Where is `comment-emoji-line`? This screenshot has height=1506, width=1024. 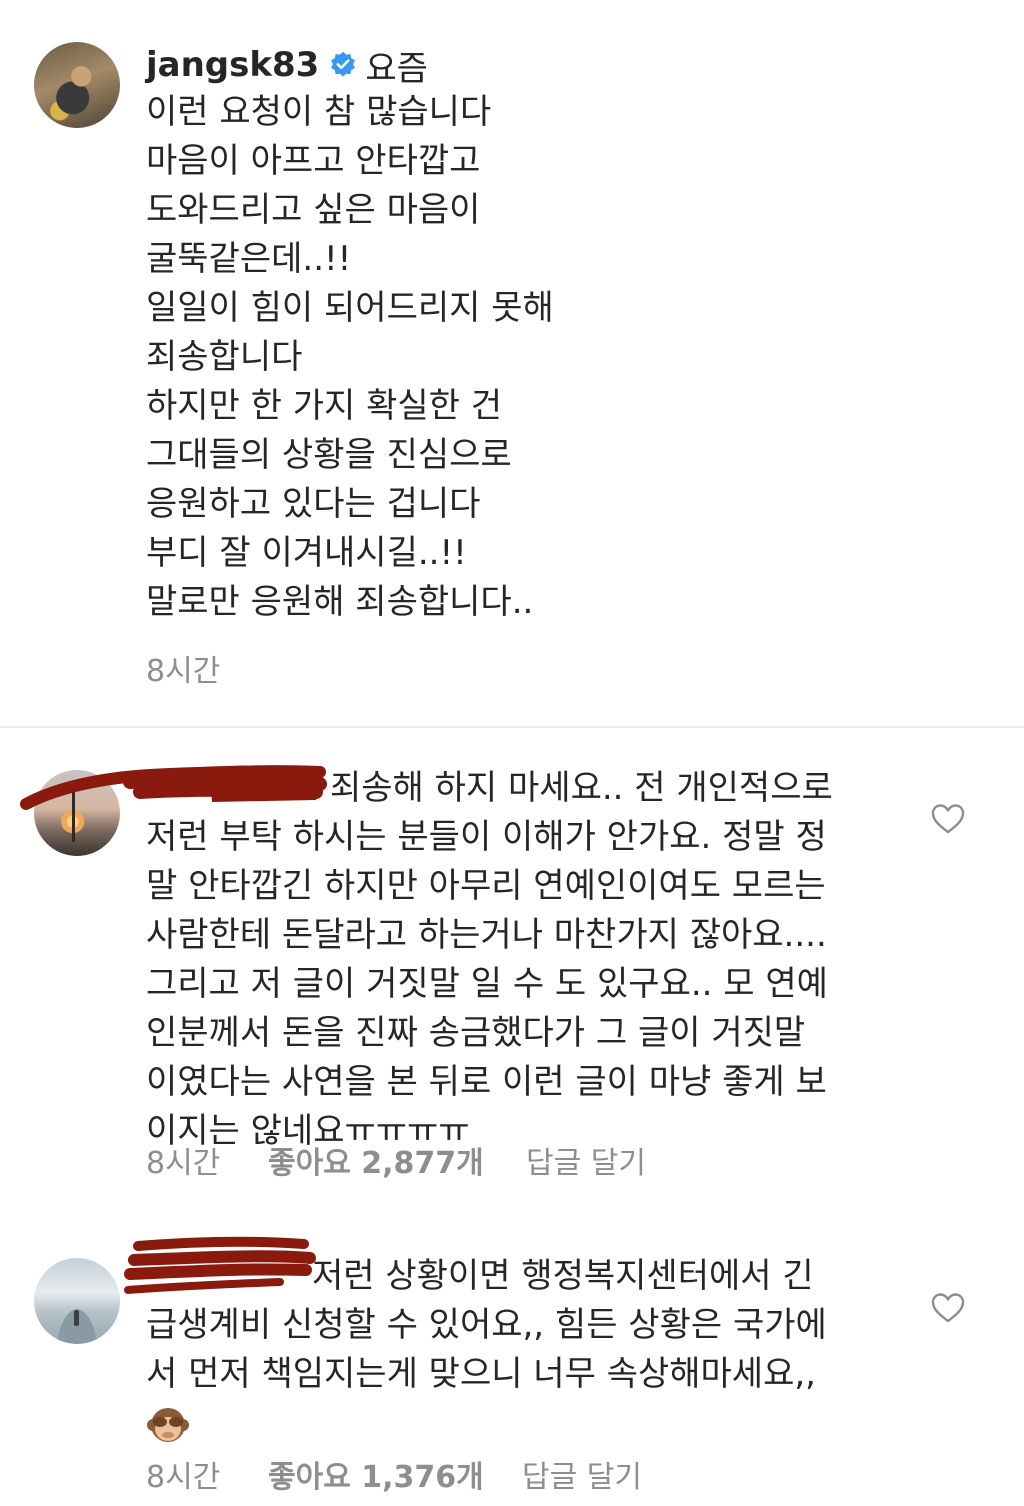
comment-emoji-line is located at coordinates (506, 1429).